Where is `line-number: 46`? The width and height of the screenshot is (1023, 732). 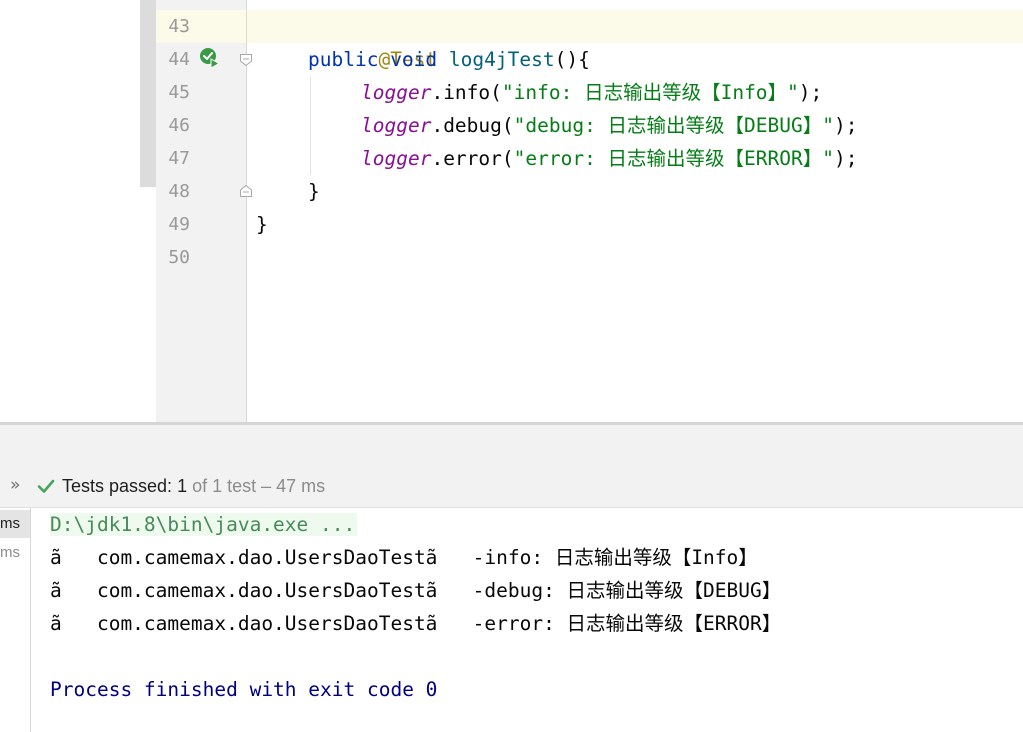 line-number: 46 is located at coordinates (179, 125).